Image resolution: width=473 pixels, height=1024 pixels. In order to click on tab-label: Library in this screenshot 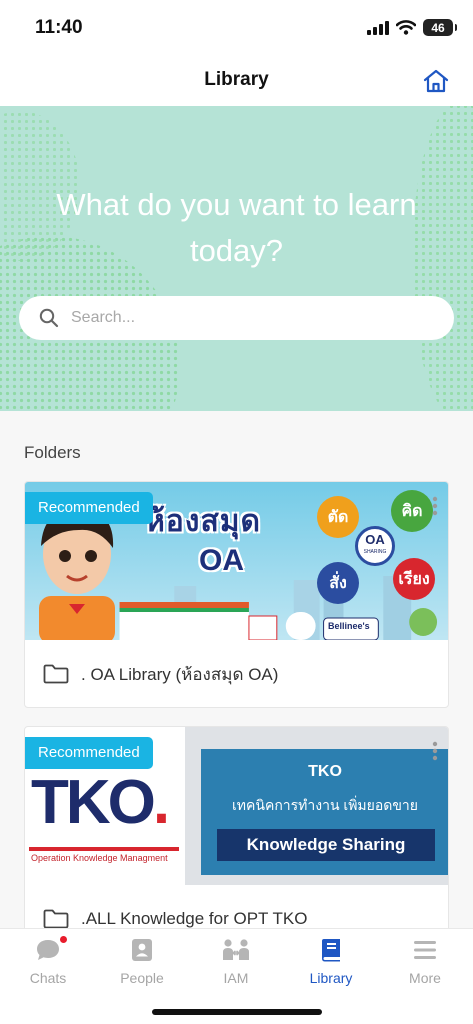, I will do `click(331, 978)`.